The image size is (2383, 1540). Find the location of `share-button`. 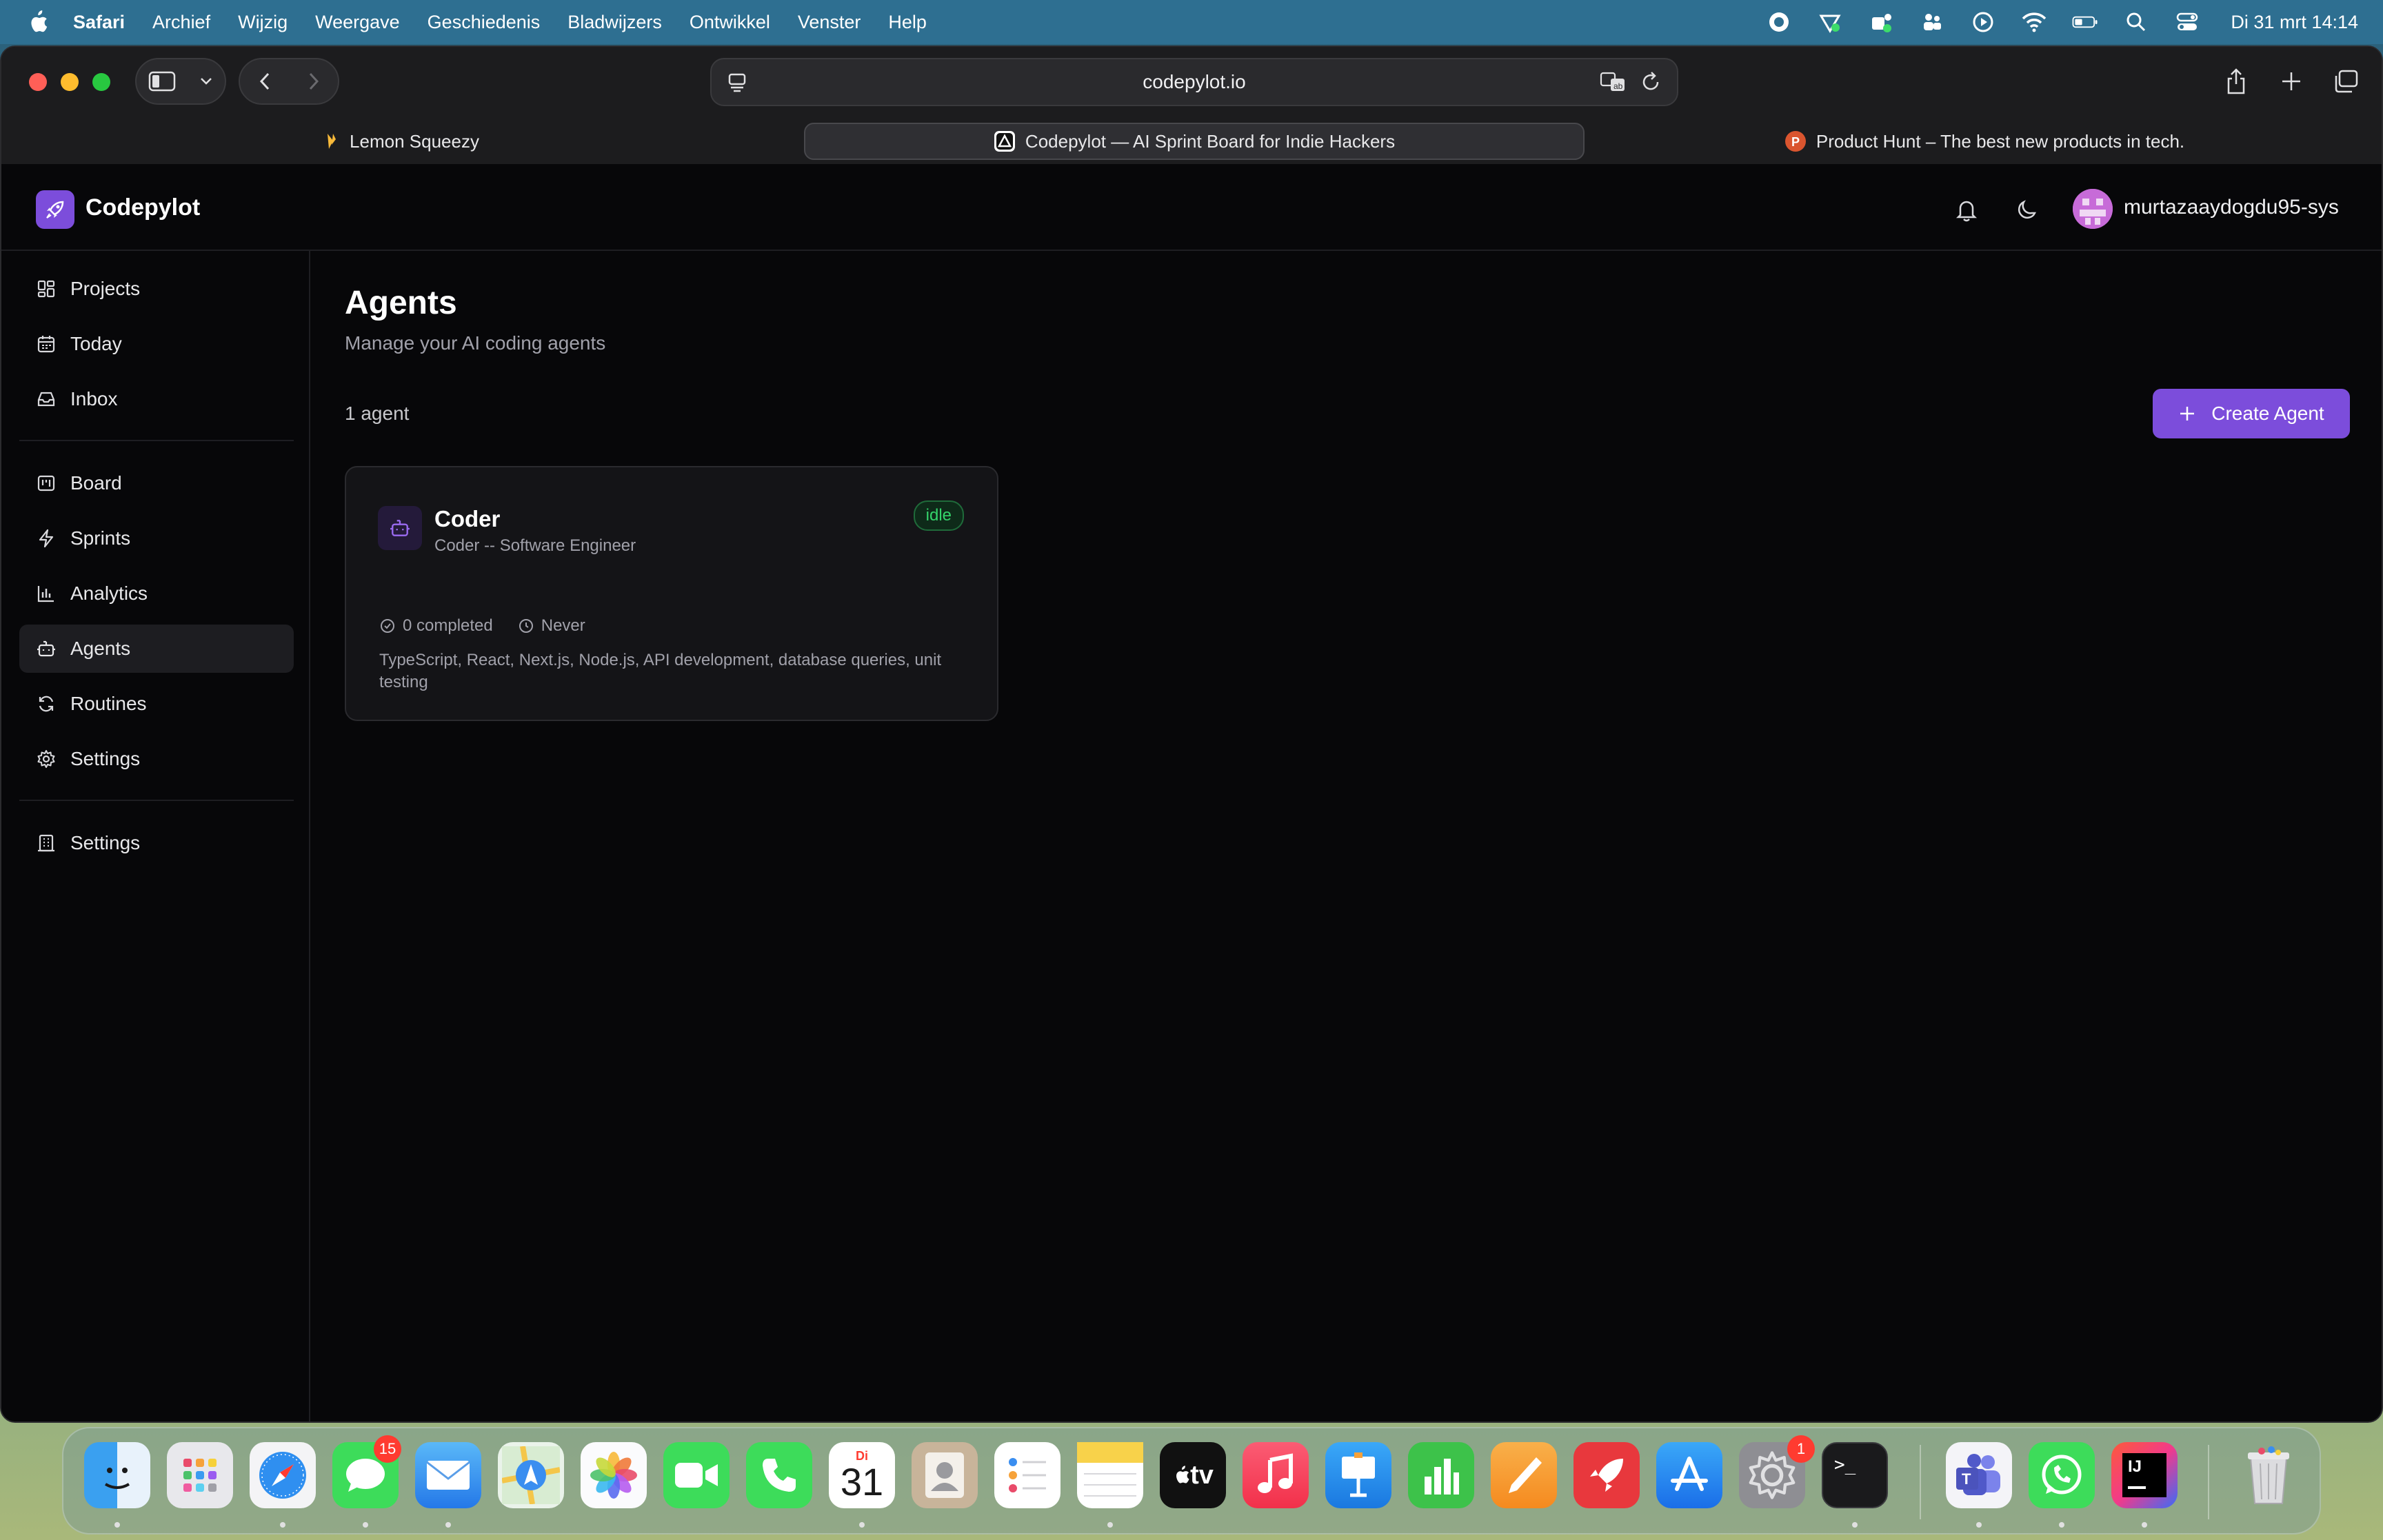

share-button is located at coordinates (2236, 82).